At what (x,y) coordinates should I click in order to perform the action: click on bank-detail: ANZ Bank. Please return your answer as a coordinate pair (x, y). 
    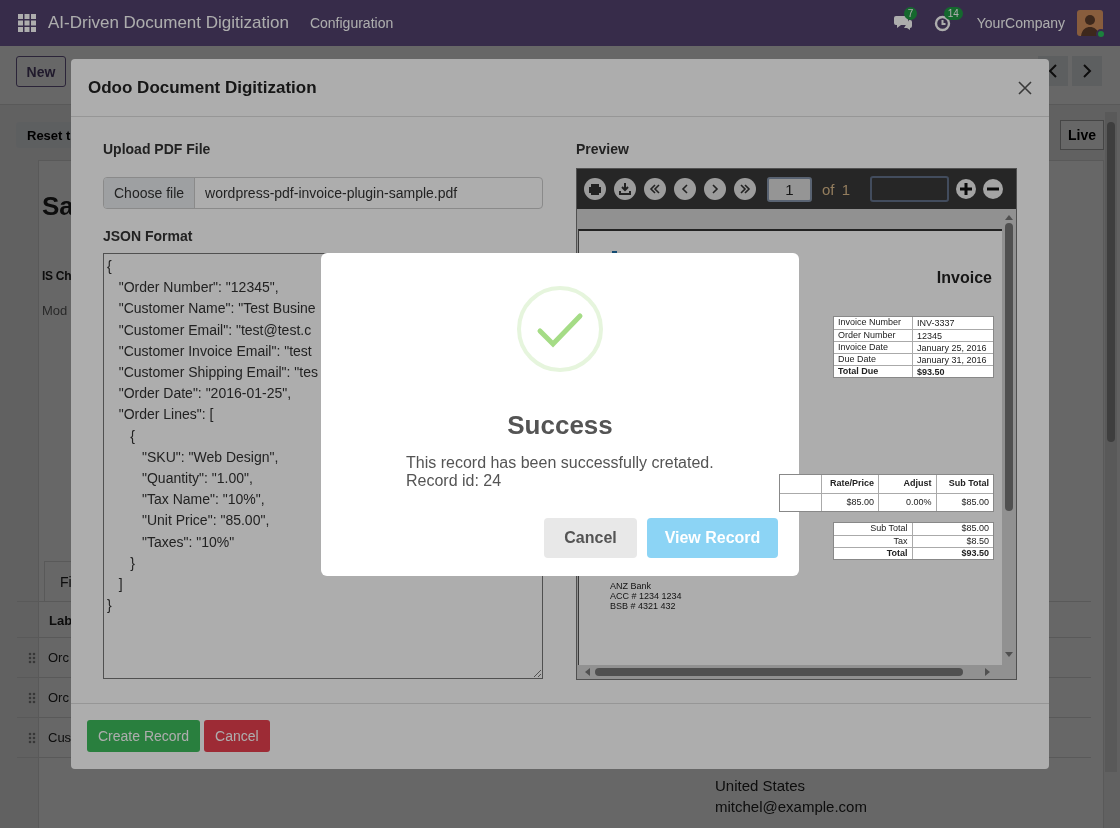
    Looking at the image, I should click on (631, 586).